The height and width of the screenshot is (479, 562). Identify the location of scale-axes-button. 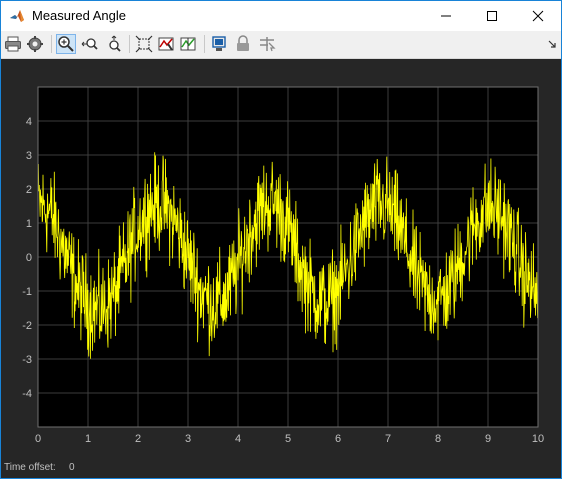
(144, 44).